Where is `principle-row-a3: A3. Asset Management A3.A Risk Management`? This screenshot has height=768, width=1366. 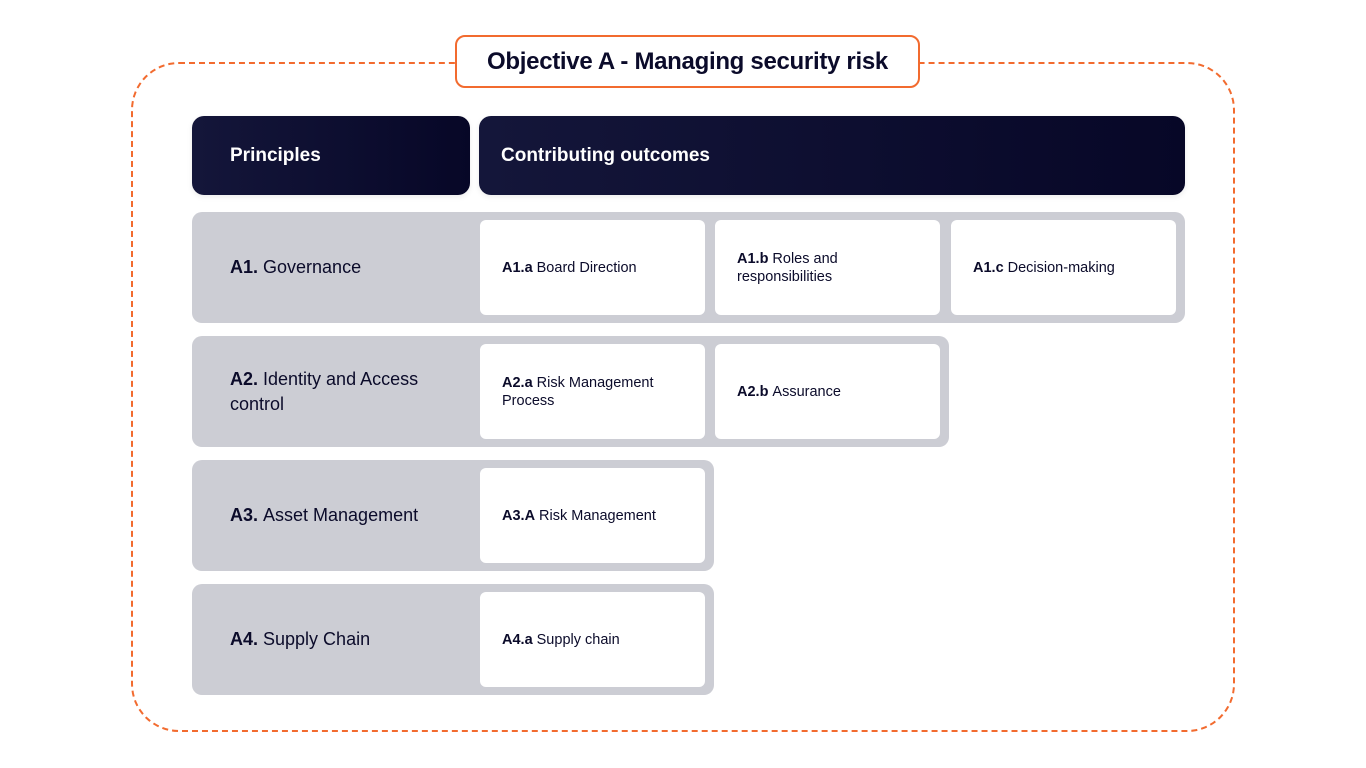 principle-row-a3: A3. Asset Management A3.A Risk Management is located at coordinates (453, 515).